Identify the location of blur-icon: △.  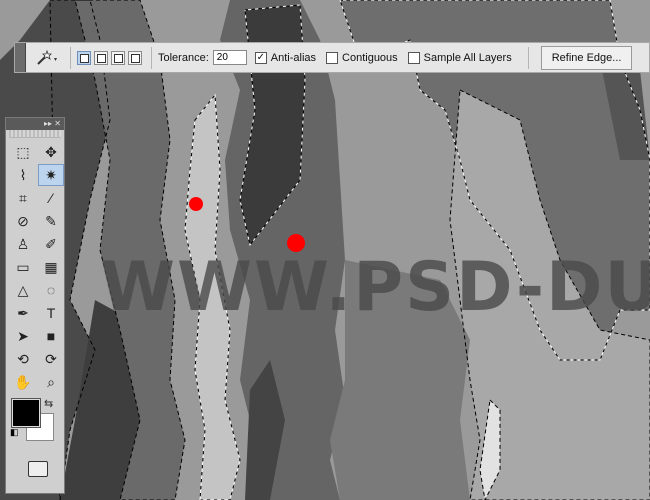
(23, 290).